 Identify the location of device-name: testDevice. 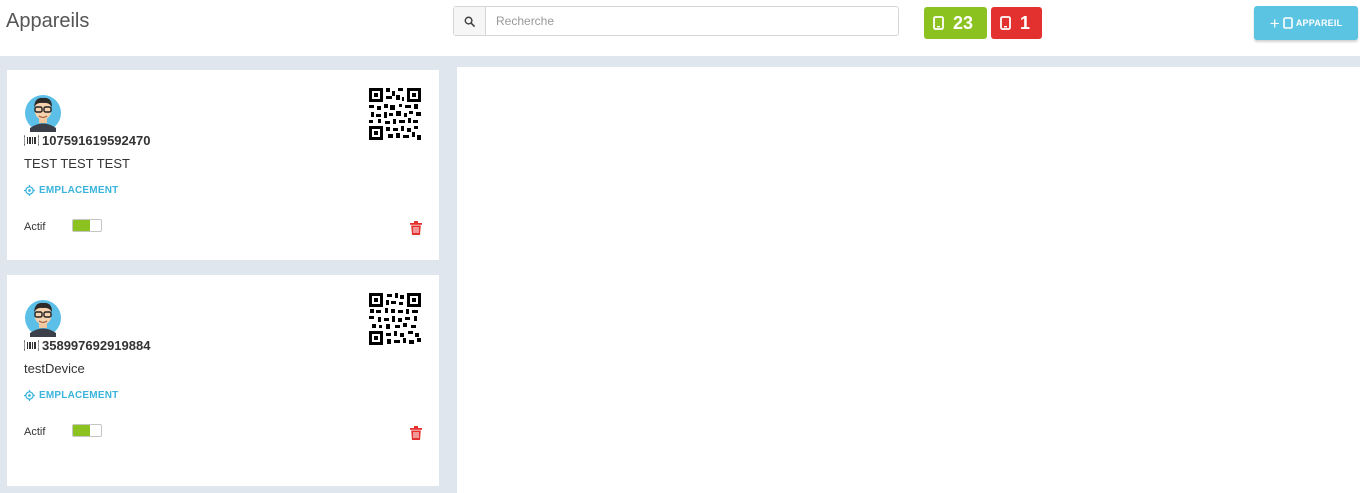
(54, 368).